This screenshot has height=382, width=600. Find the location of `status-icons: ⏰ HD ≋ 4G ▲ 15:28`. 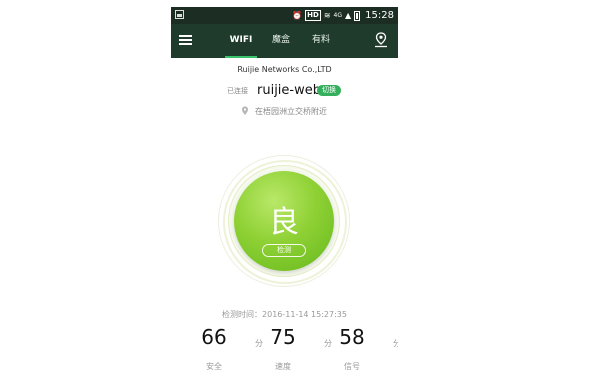

status-icons: ⏰ HD ≋ 4G ▲ 15:28 is located at coordinates (343, 15).